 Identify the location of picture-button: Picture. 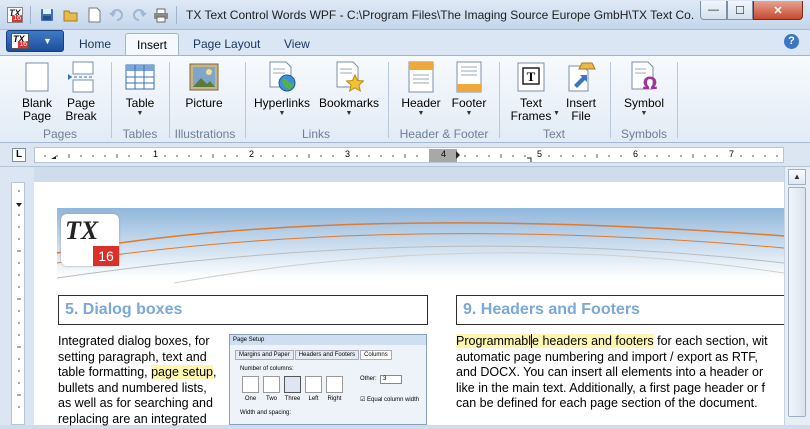
(204, 85).